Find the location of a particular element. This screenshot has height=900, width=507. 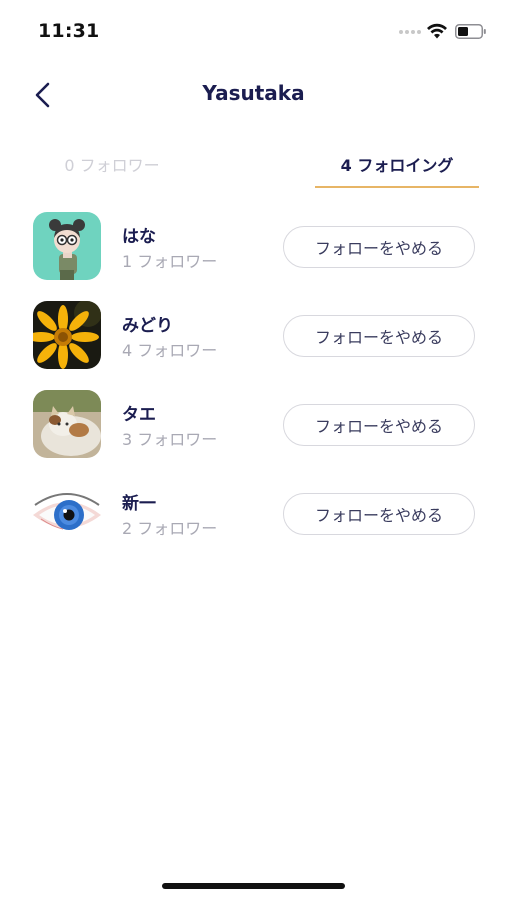

cat-photo-icon is located at coordinates (67, 424).